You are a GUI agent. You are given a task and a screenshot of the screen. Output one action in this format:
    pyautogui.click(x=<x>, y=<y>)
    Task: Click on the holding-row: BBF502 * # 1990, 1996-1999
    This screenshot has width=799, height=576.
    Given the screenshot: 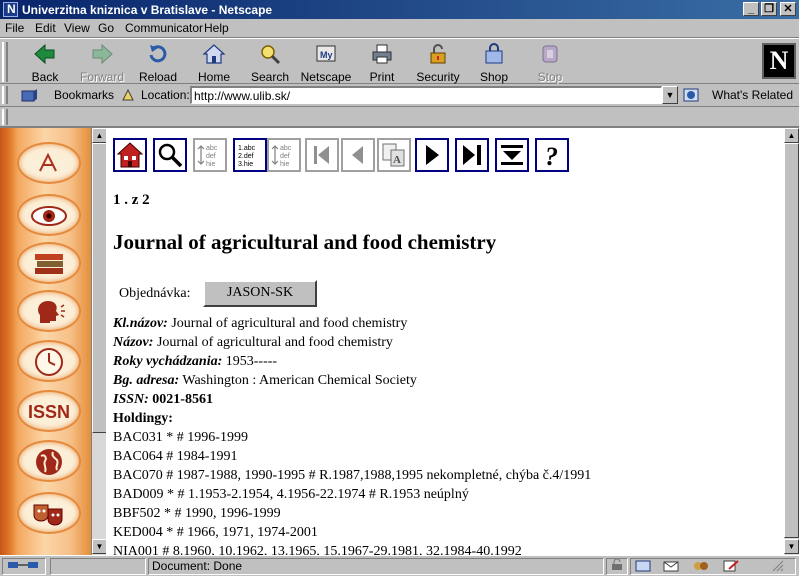 What is the action you would take?
    pyautogui.click(x=197, y=513)
    